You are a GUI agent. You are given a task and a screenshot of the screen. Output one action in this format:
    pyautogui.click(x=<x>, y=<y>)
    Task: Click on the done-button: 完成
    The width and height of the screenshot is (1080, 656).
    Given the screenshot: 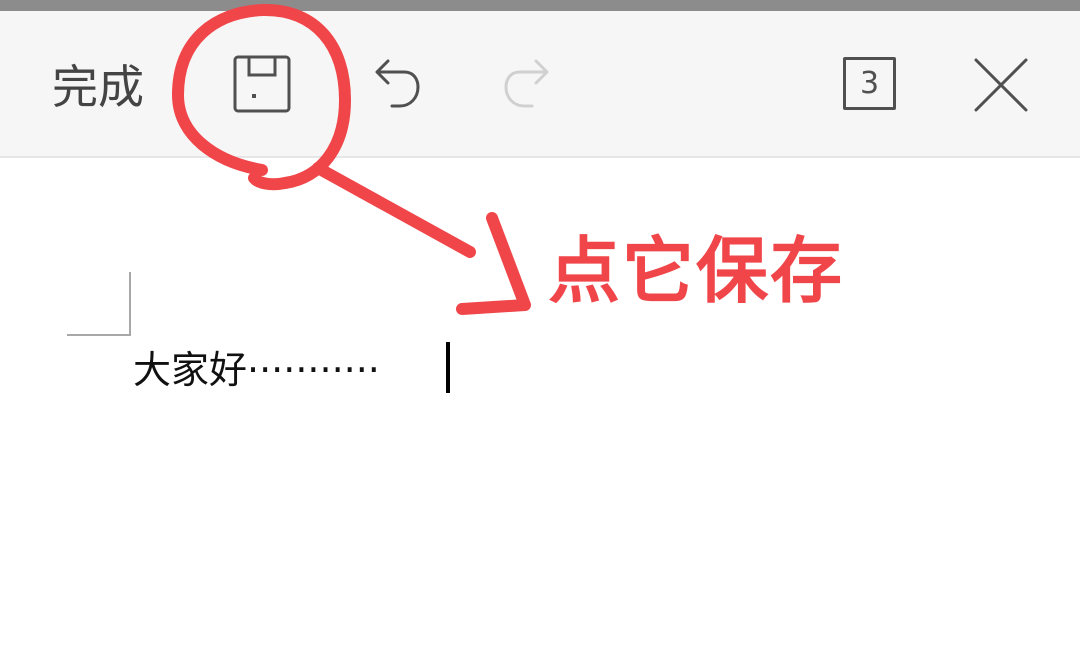 What is the action you would take?
    pyautogui.click(x=98, y=87)
    